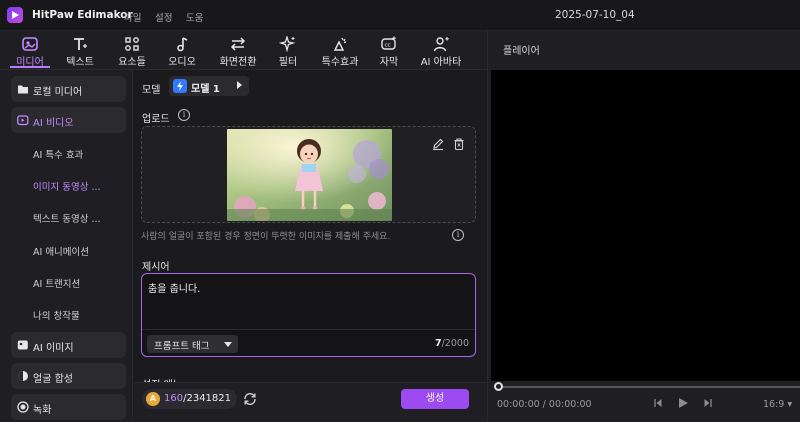 This screenshot has width=800, height=422. I want to click on sidebar-sub-ai-effects: AI 특수 효과, so click(58, 154).